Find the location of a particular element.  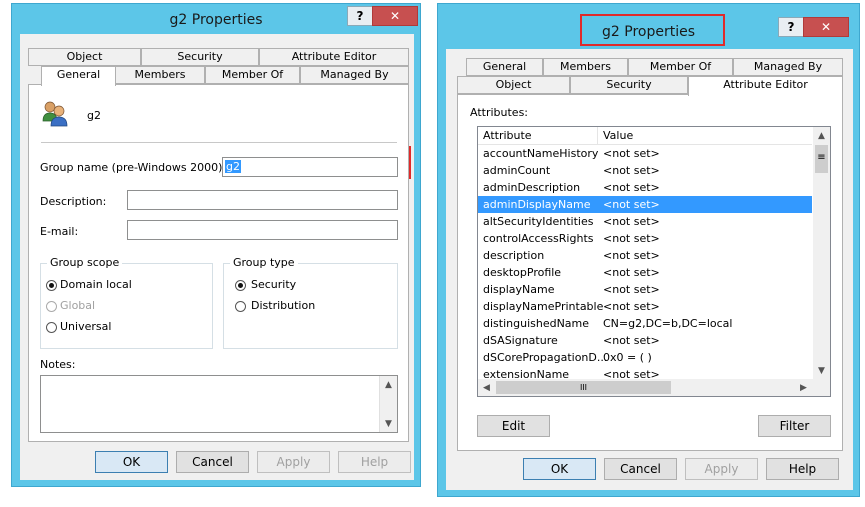

group-type-box: Group type Security Distribution is located at coordinates (310, 302).